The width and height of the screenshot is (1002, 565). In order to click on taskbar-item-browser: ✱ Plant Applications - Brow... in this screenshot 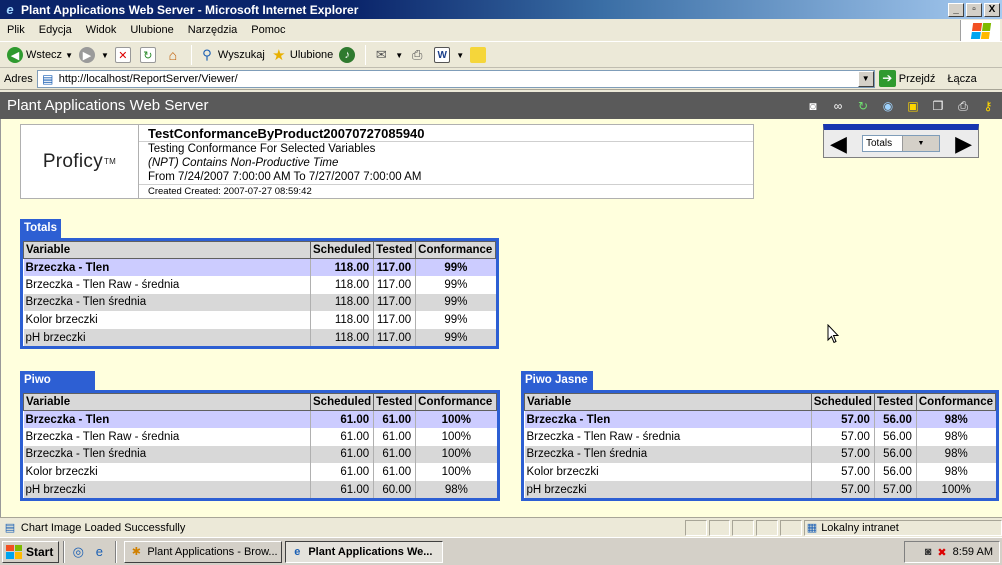, I will do `click(203, 551)`.